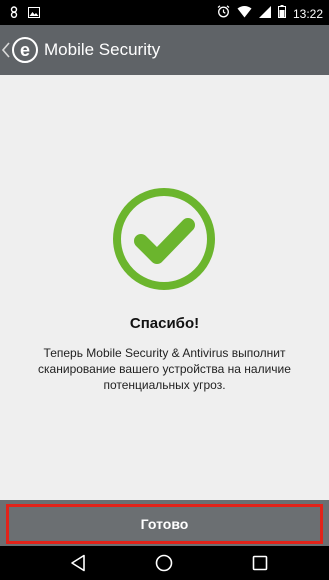  What do you see at coordinates (34, 14) in the screenshot?
I see `image-notification-icon` at bounding box center [34, 14].